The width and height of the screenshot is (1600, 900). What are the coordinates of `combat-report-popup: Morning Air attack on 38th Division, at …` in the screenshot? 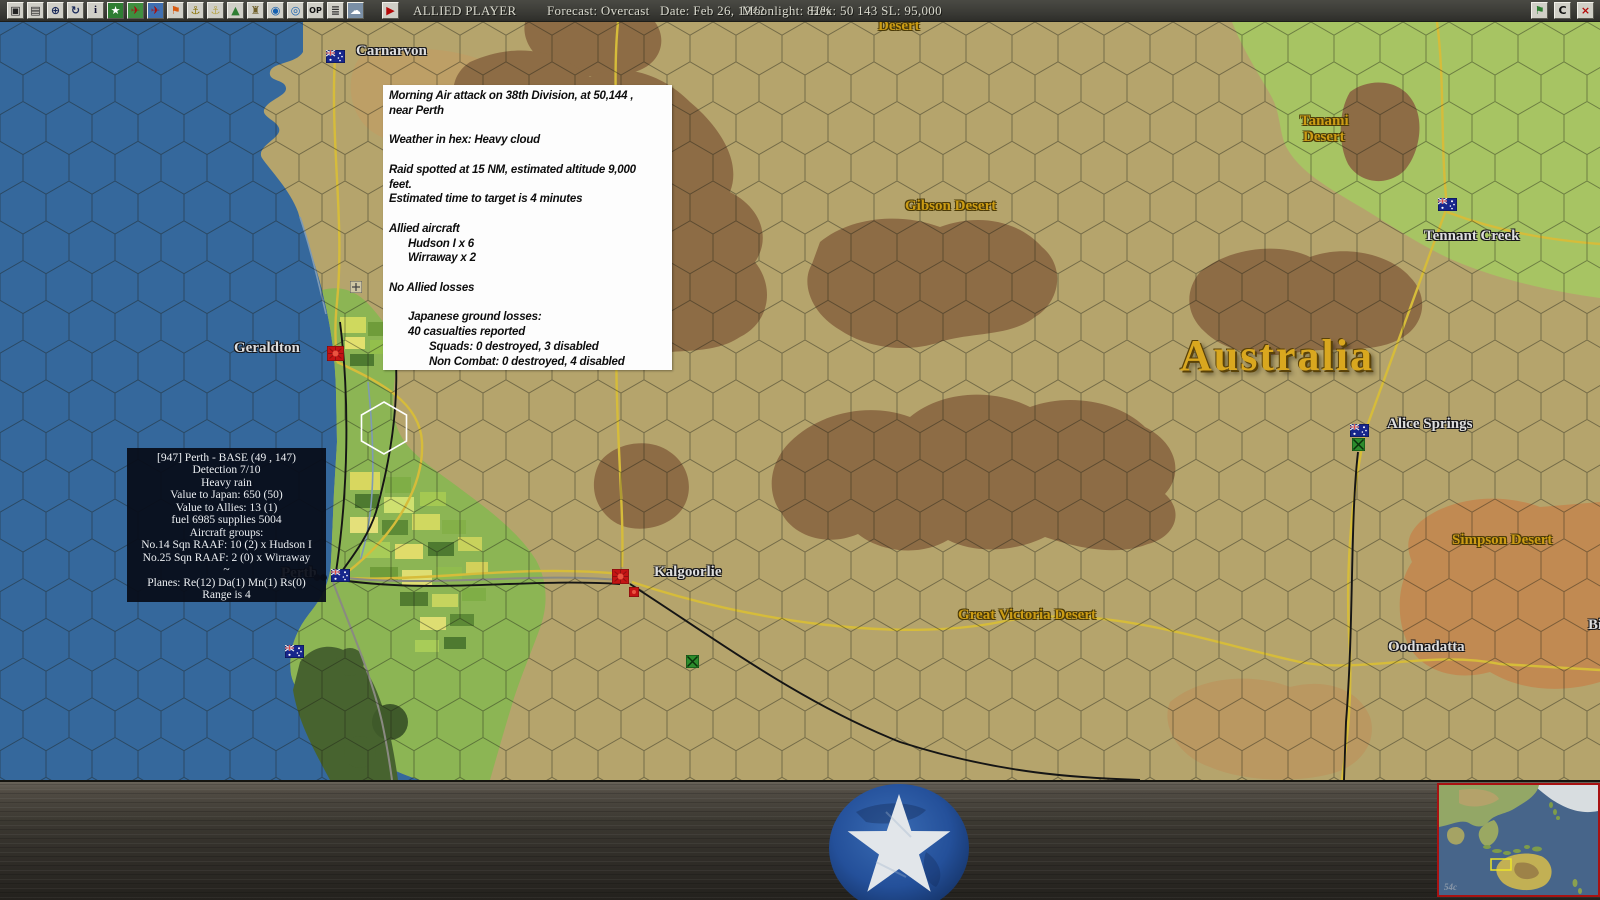 It's located at (527, 227).